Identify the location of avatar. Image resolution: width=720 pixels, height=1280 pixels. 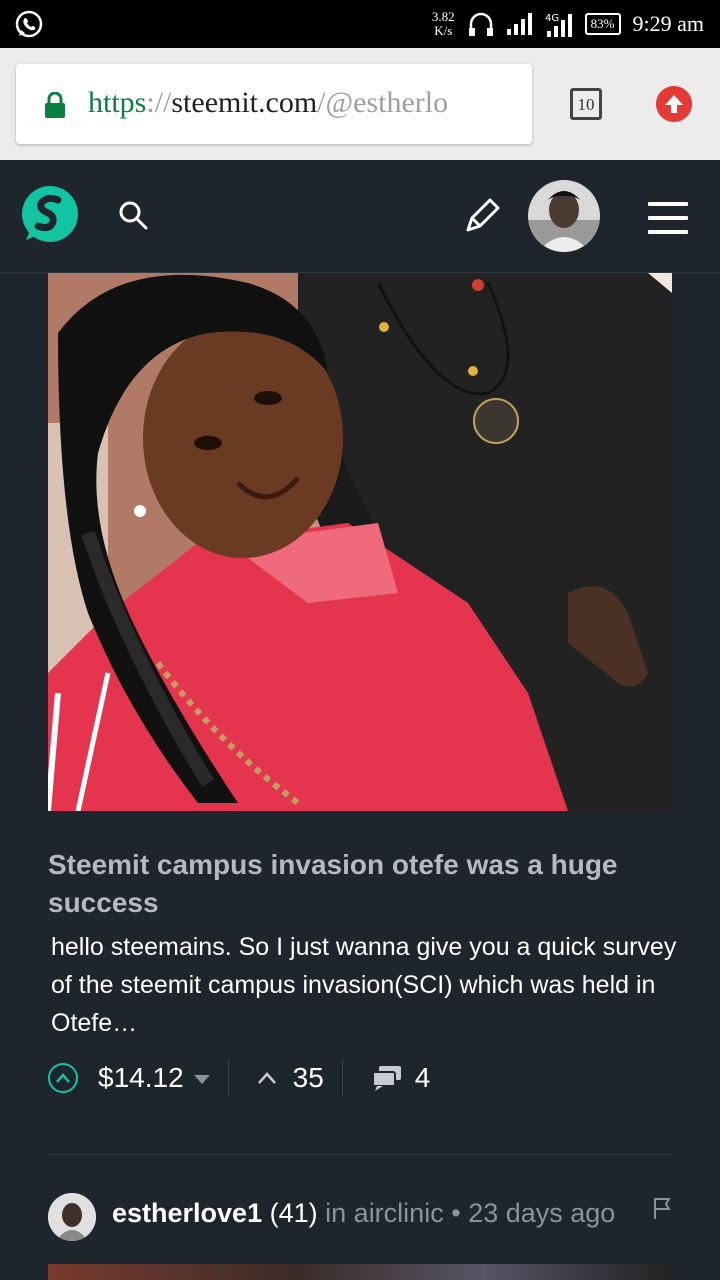
(564, 216).